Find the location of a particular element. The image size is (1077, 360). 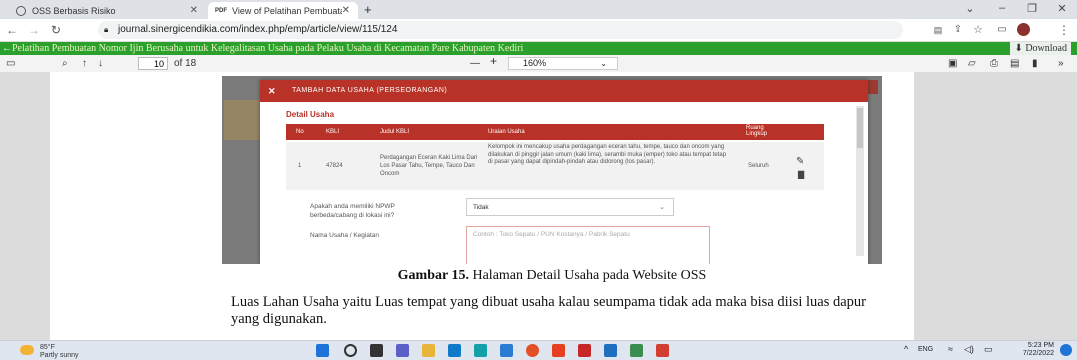

tray-chevron-icon: ^ is located at coordinates (906, 349).